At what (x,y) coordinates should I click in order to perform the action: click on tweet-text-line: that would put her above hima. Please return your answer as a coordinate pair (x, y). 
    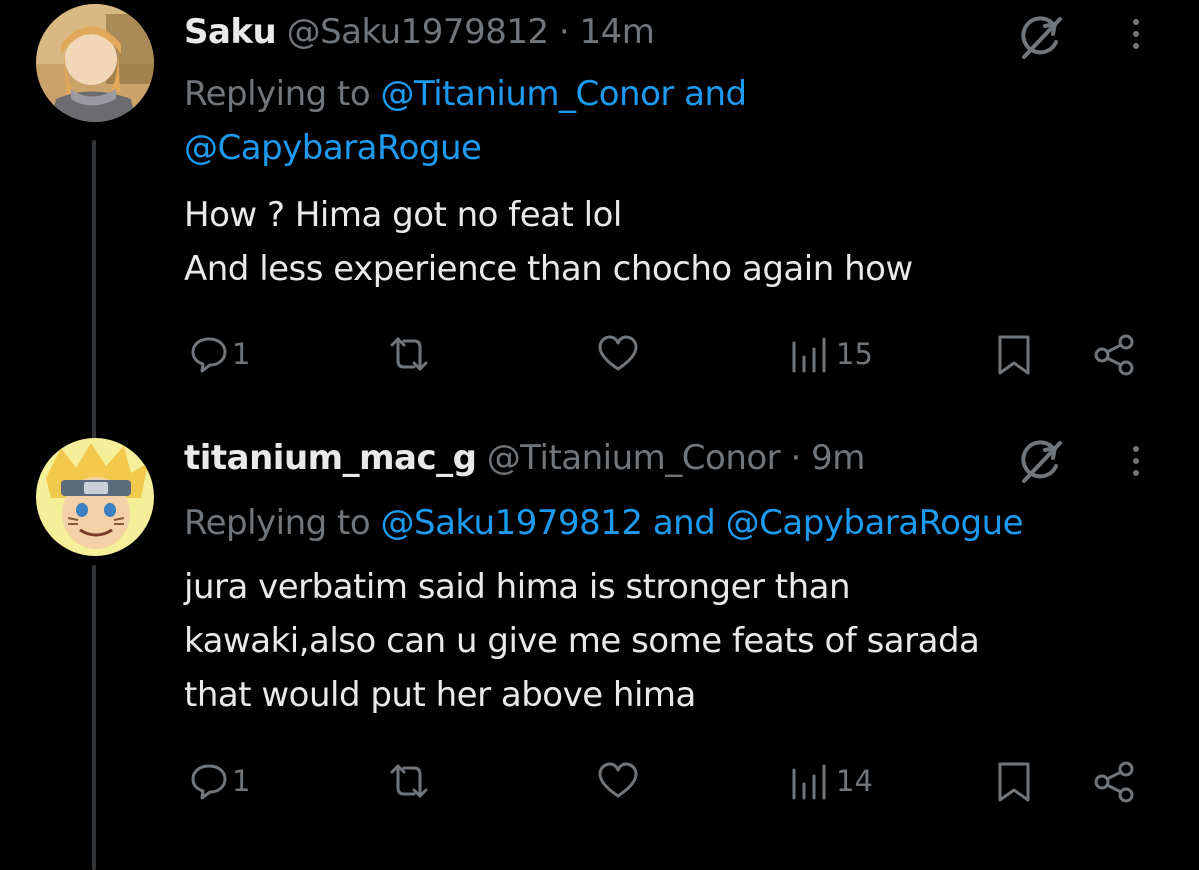
    Looking at the image, I should click on (440, 695).